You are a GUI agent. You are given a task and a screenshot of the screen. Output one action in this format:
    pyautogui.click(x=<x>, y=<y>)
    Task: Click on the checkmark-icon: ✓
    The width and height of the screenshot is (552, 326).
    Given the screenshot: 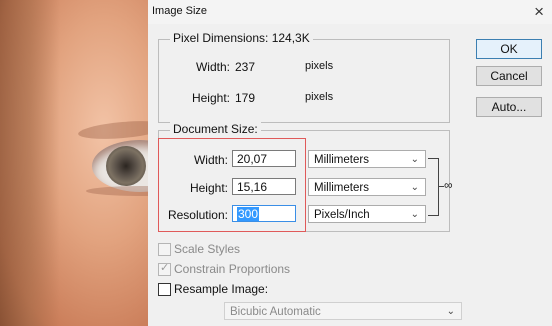 What is the action you would take?
    pyautogui.click(x=165, y=268)
    